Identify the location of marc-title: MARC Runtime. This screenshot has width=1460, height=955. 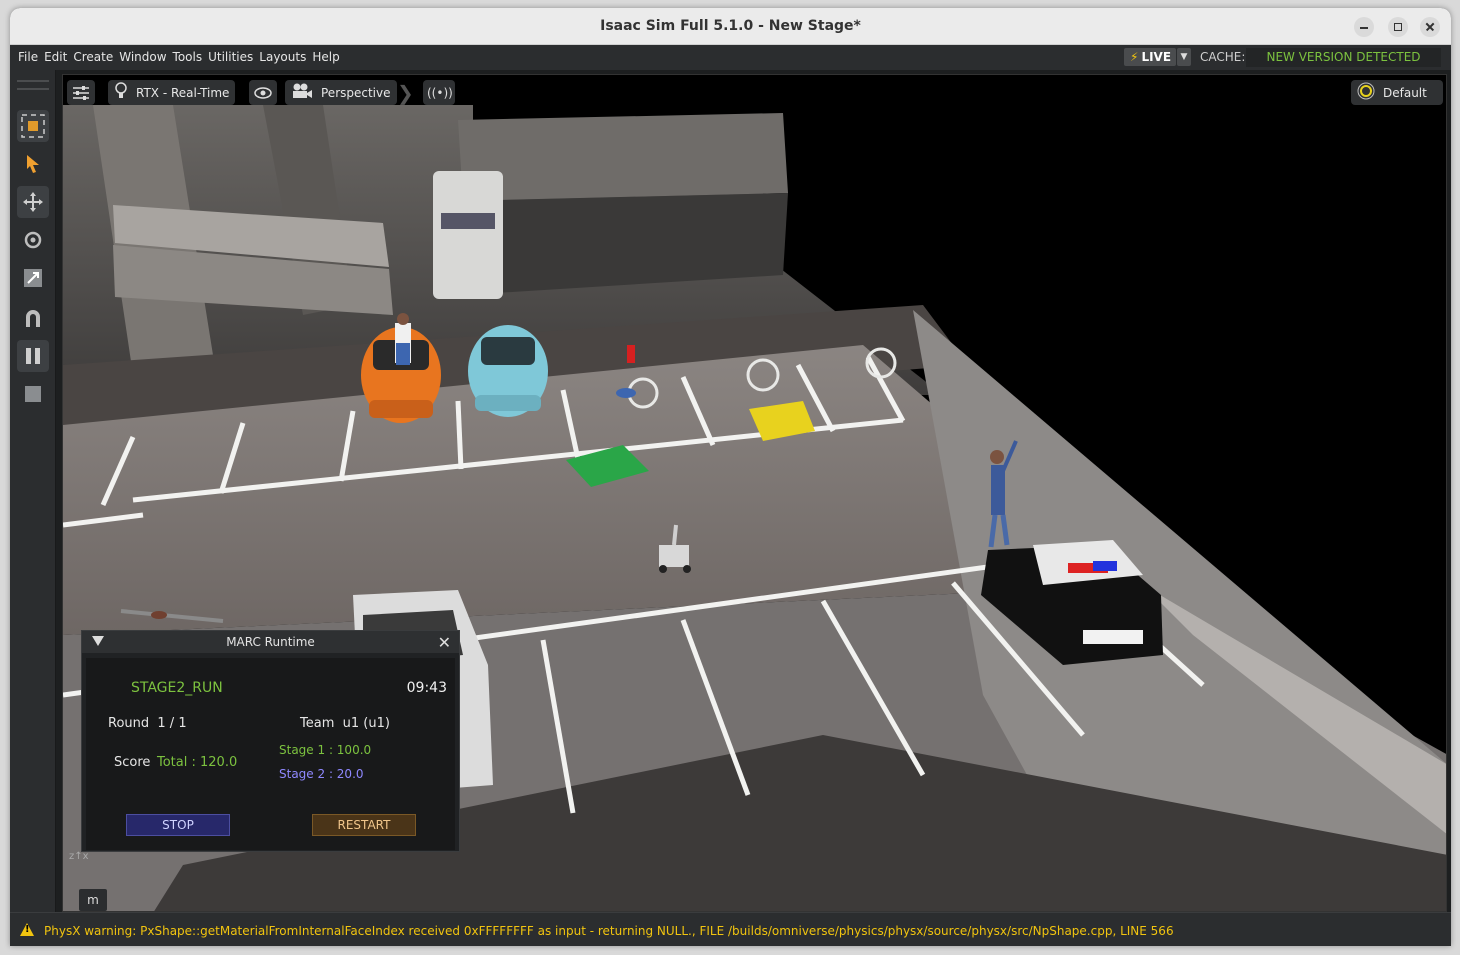
(270, 642).